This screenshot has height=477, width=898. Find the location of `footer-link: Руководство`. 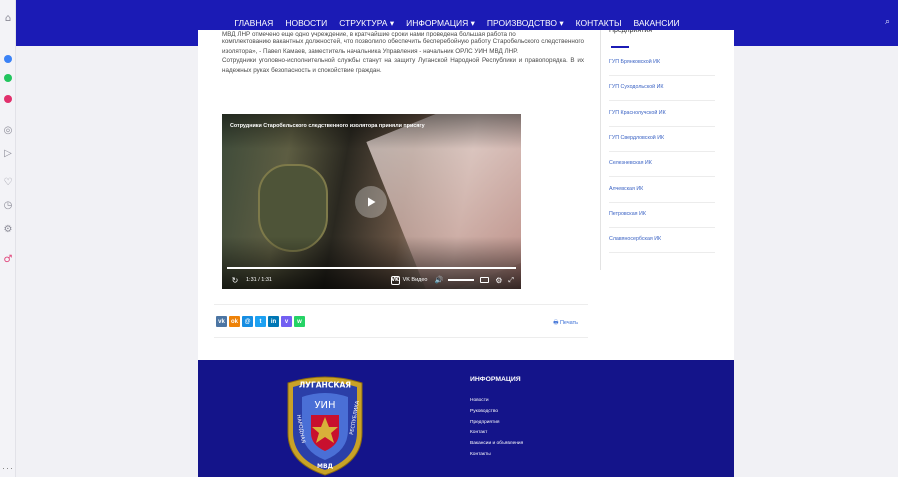

footer-link: Руководство is located at coordinates (496, 412).